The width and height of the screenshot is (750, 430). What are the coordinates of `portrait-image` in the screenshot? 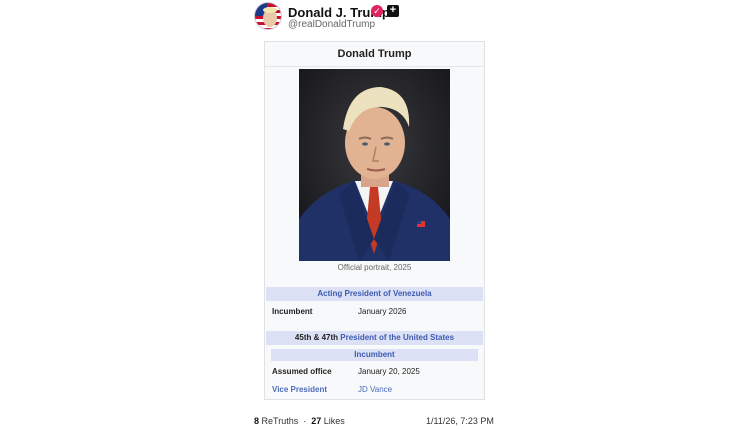 It's located at (374, 165).